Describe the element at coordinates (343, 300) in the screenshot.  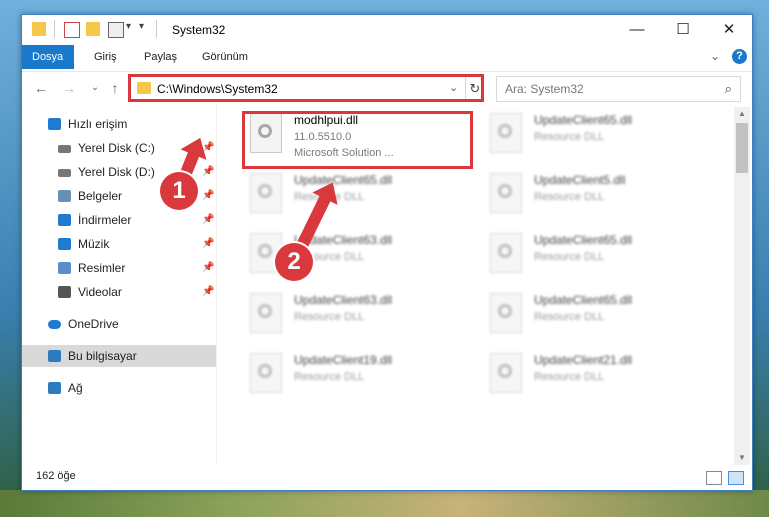
I see `file-name: UpdateClient63.dll` at that location.